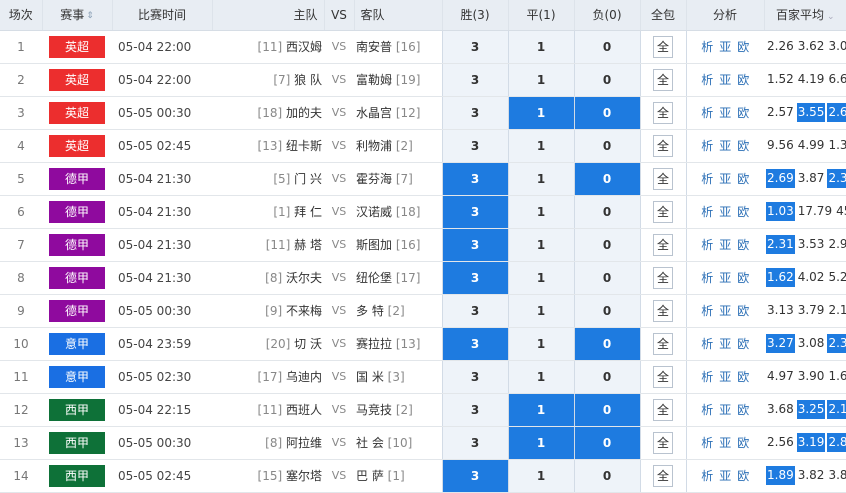 Image resolution: width=846 pixels, height=493 pixels. What do you see at coordinates (268, 443) in the screenshot?
I see `home-team-cell: [8] 阿拉维` at bounding box center [268, 443].